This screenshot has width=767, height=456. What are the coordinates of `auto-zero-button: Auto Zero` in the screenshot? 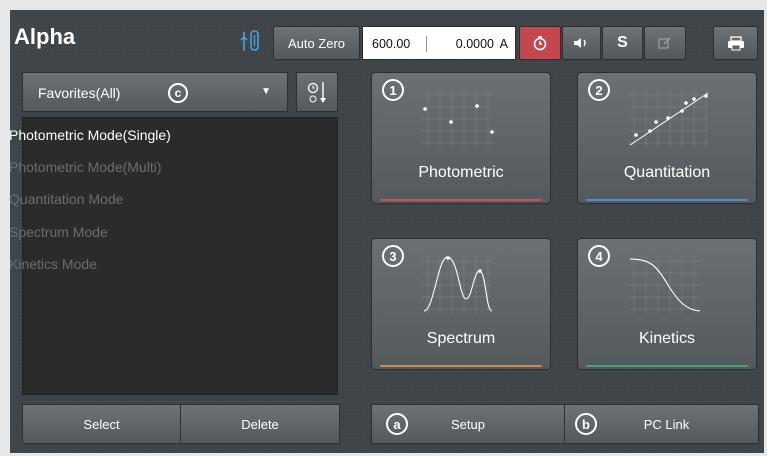 It's located at (316, 43).